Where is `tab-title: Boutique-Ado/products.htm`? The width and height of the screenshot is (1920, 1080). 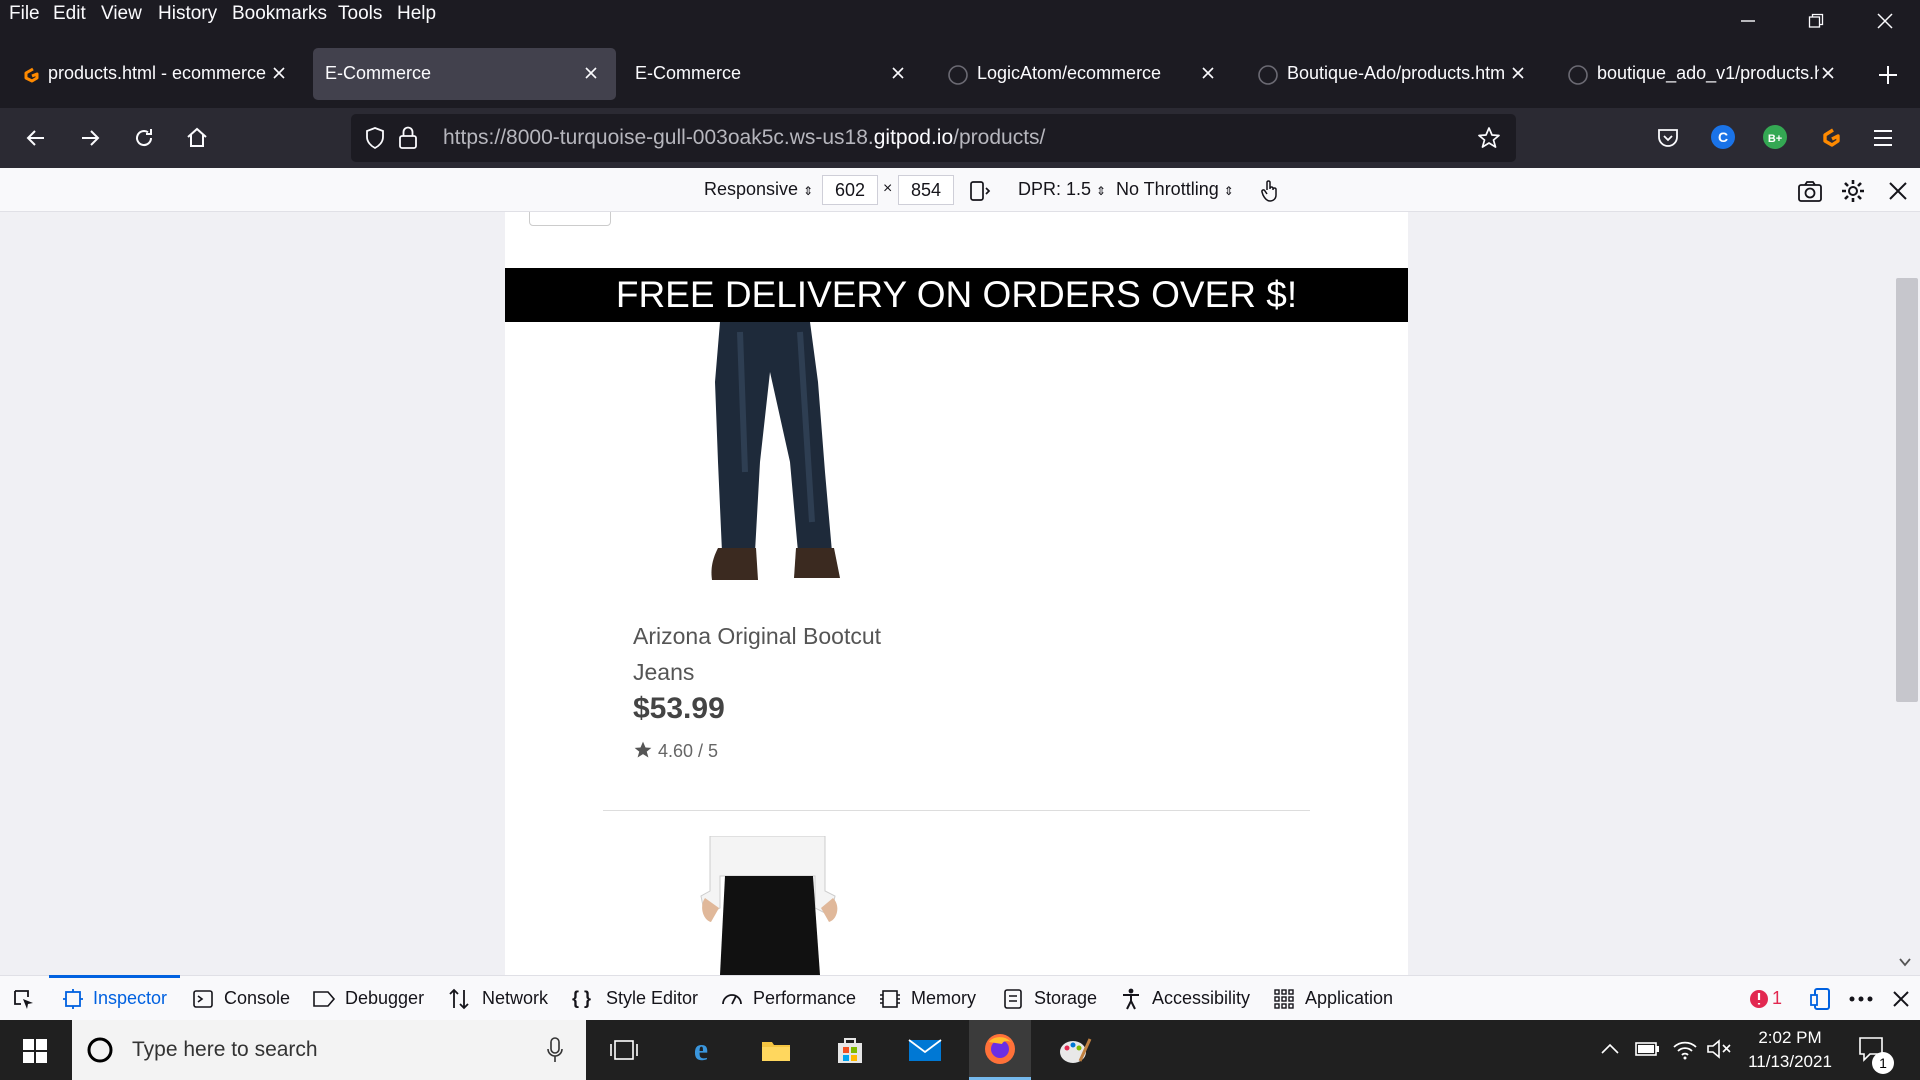 tab-title: Boutique-Ado/products.htm is located at coordinates (1396, 73).